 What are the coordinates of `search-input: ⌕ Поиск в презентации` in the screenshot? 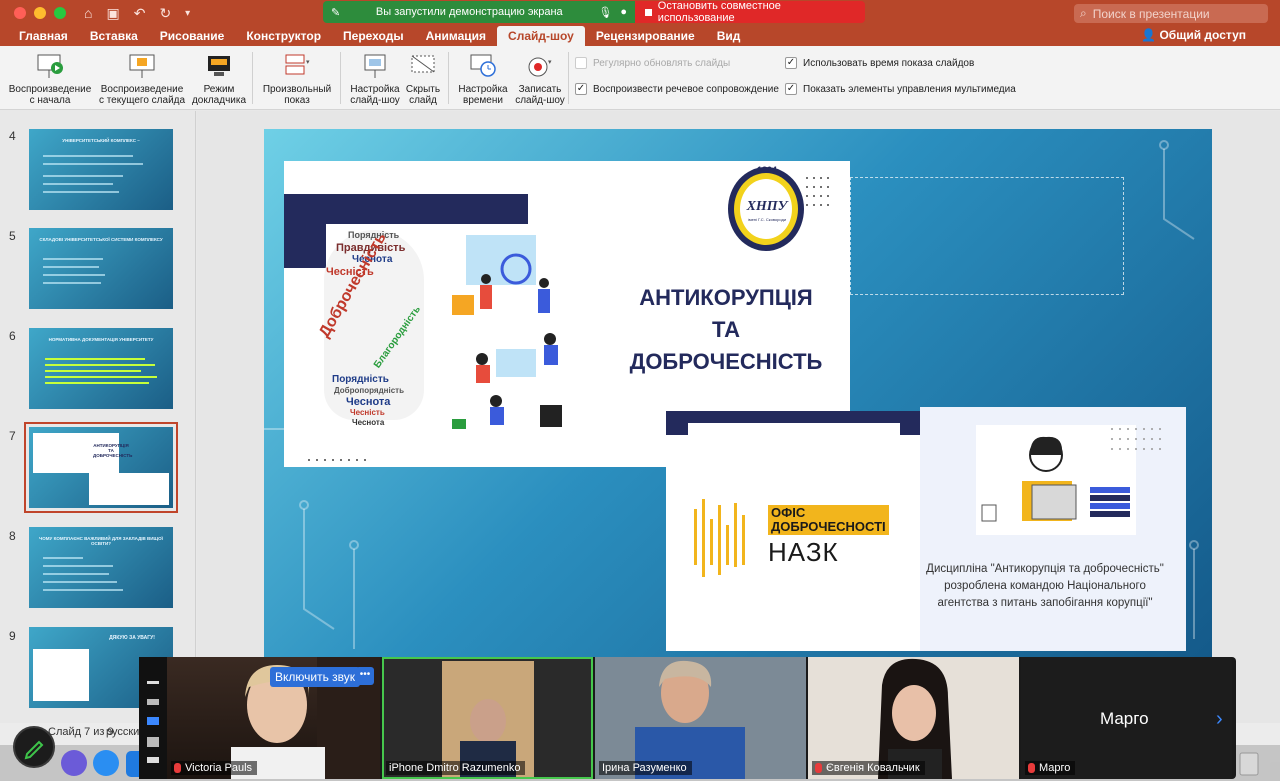 It's located at (1171, 13).